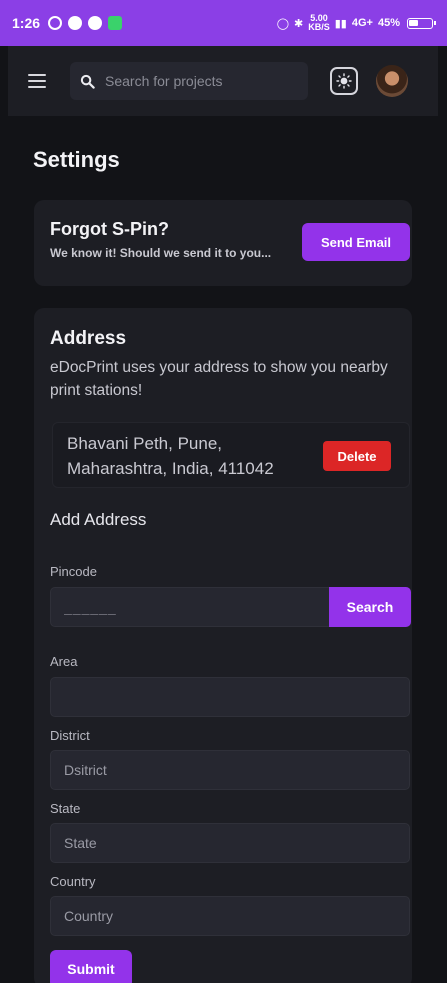  Describe the element at coordinates (230, 916) in the screenshot. I see `country-input` at that location.